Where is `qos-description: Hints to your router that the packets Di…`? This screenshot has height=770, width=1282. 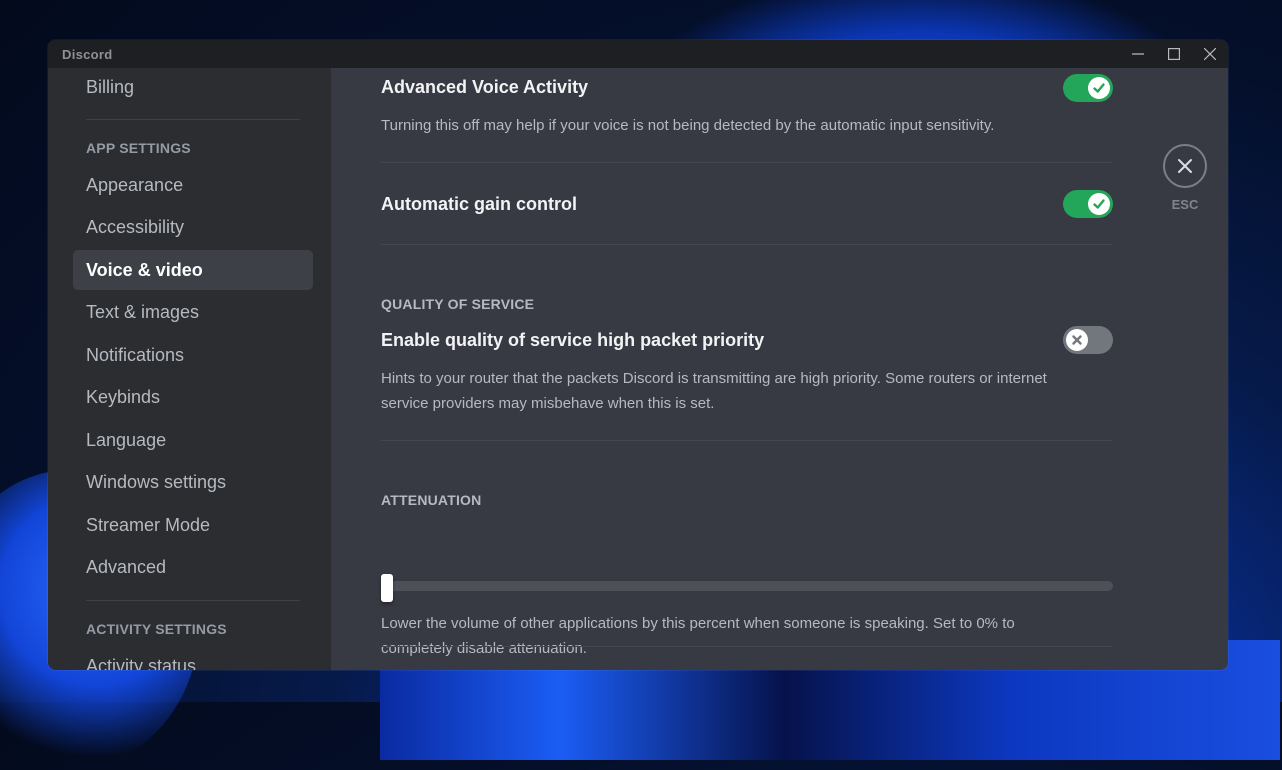
qos-description: Hints to your router that the packets Di… is located at coordinates (714, 391).